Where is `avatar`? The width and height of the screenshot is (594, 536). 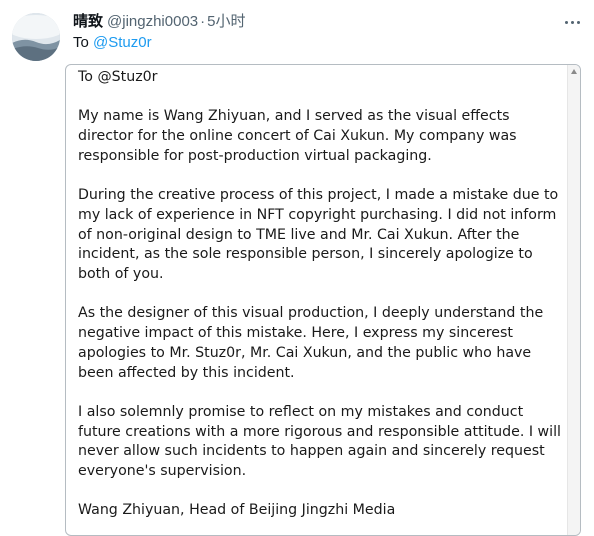 avatar is located at coordinates (36, 37).